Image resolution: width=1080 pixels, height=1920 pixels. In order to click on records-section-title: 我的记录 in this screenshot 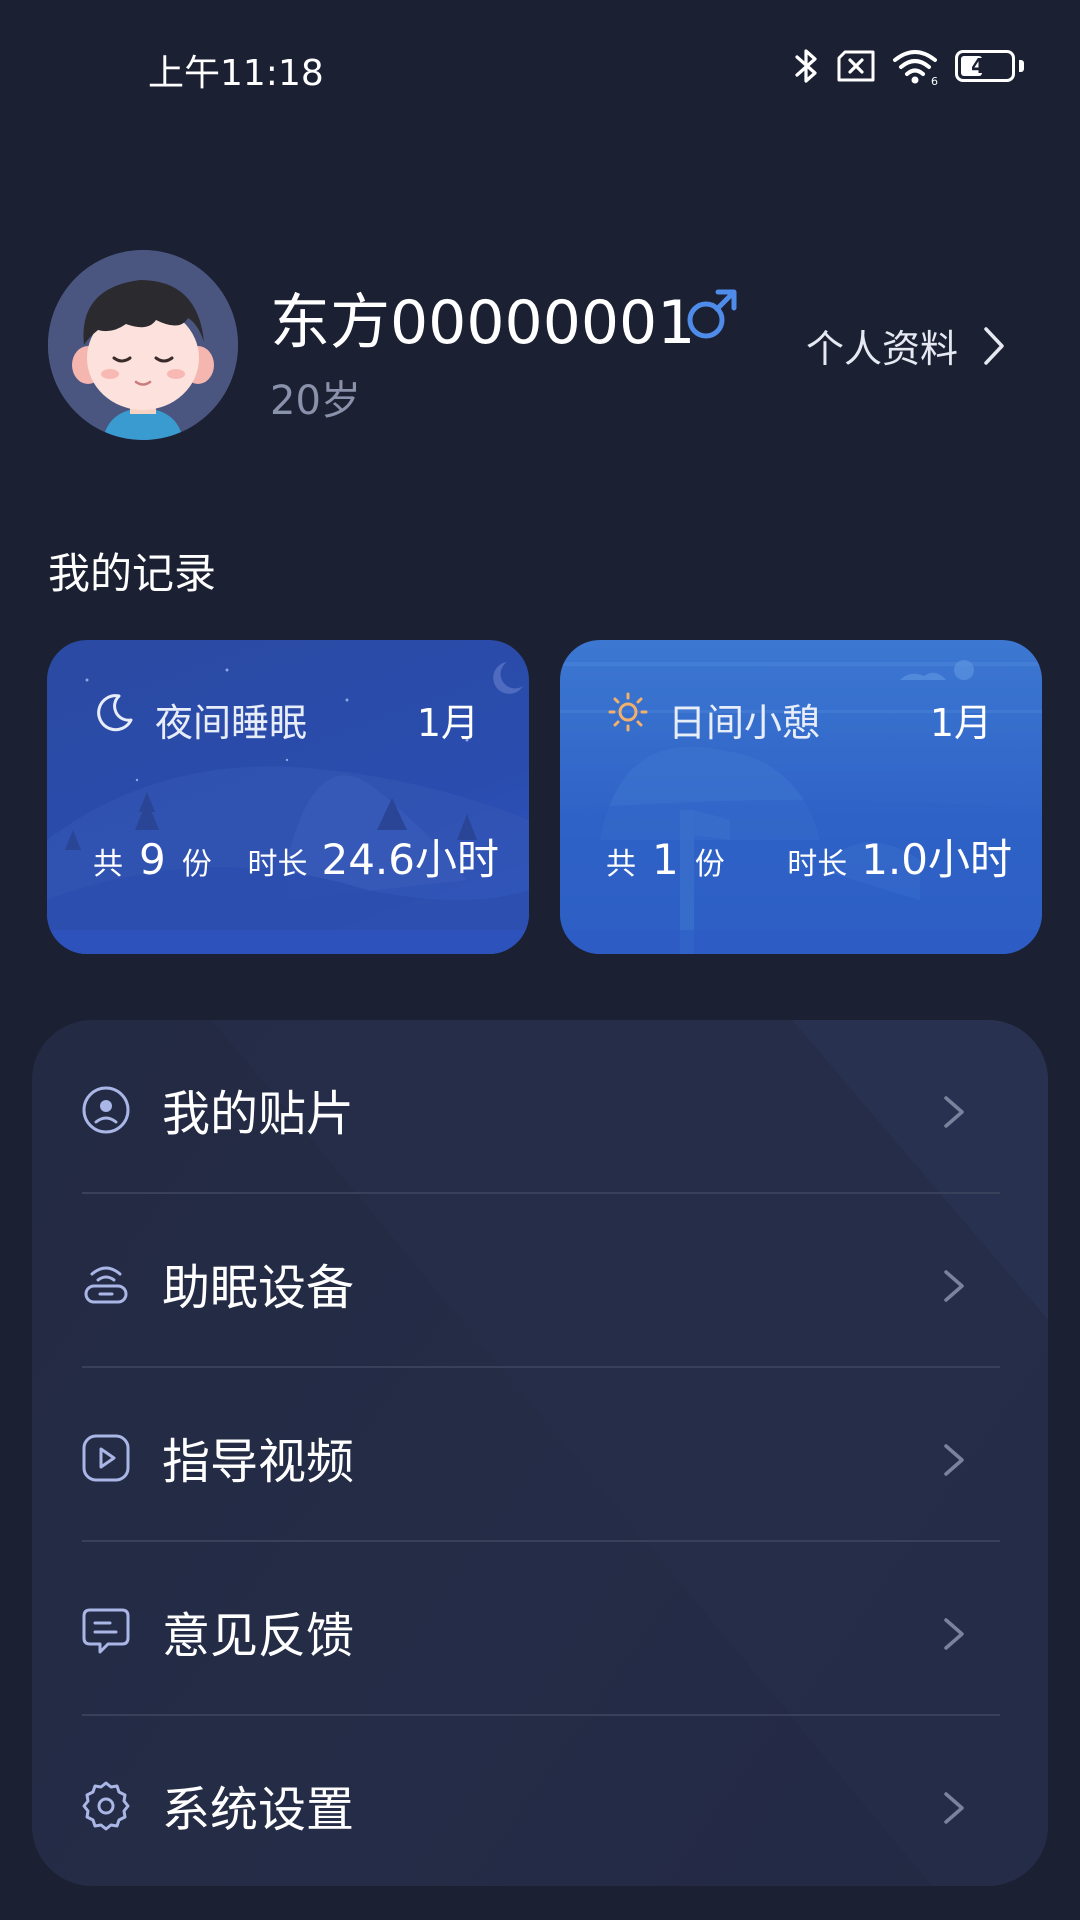, I will do `click(132, 573)`.